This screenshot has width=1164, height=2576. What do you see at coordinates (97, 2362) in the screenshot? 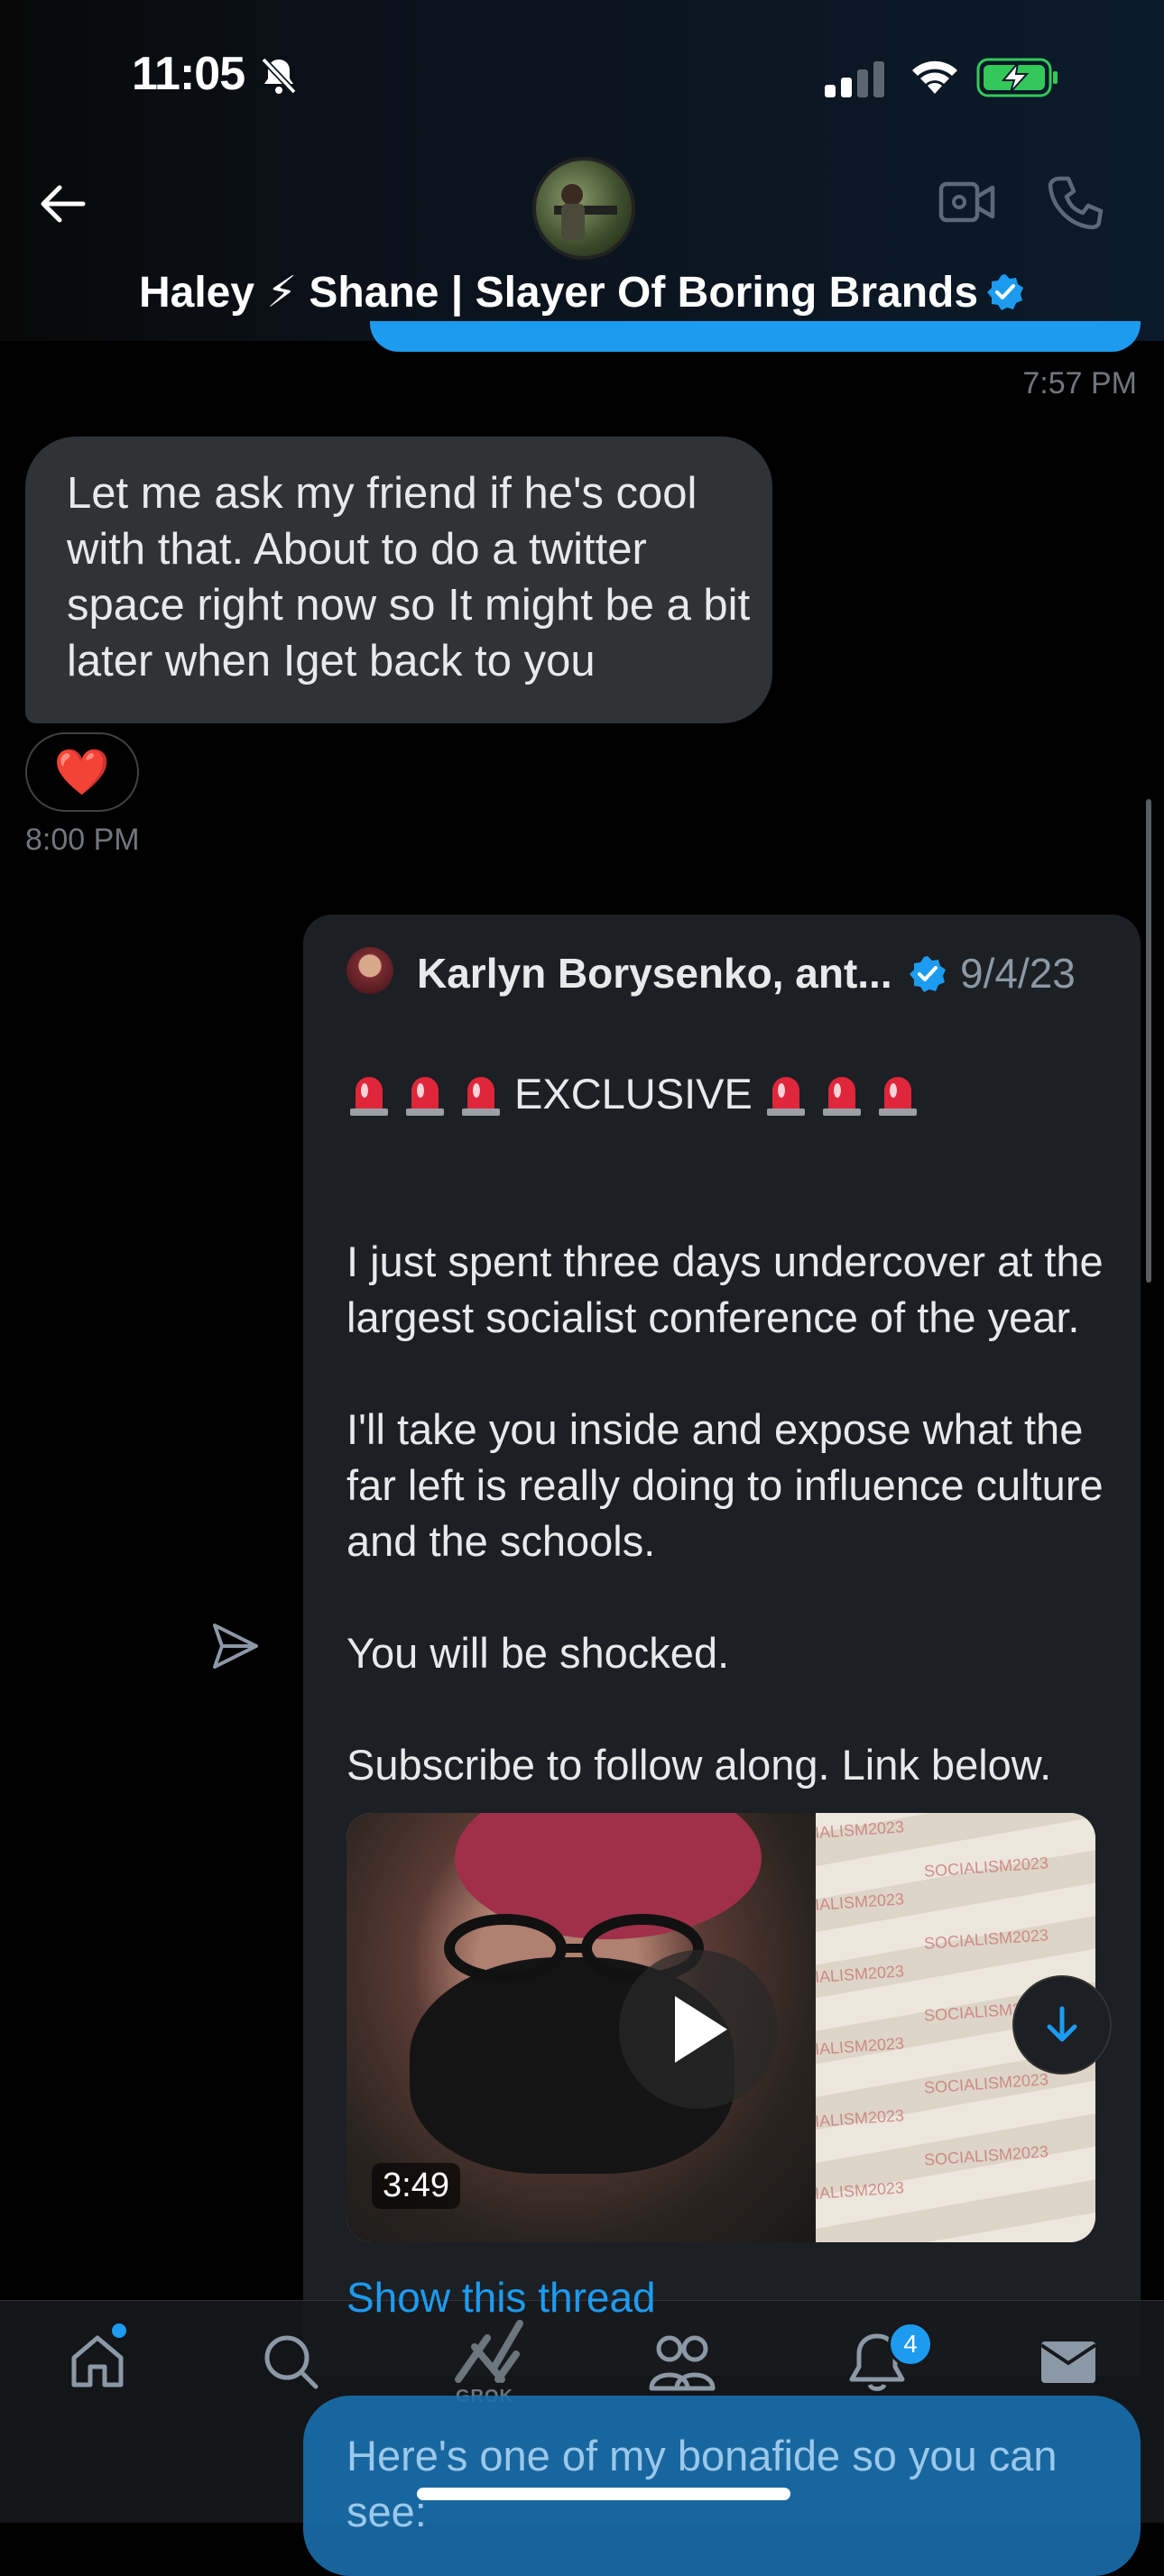
I see `home-icon` at bounding box center [97, 2362].